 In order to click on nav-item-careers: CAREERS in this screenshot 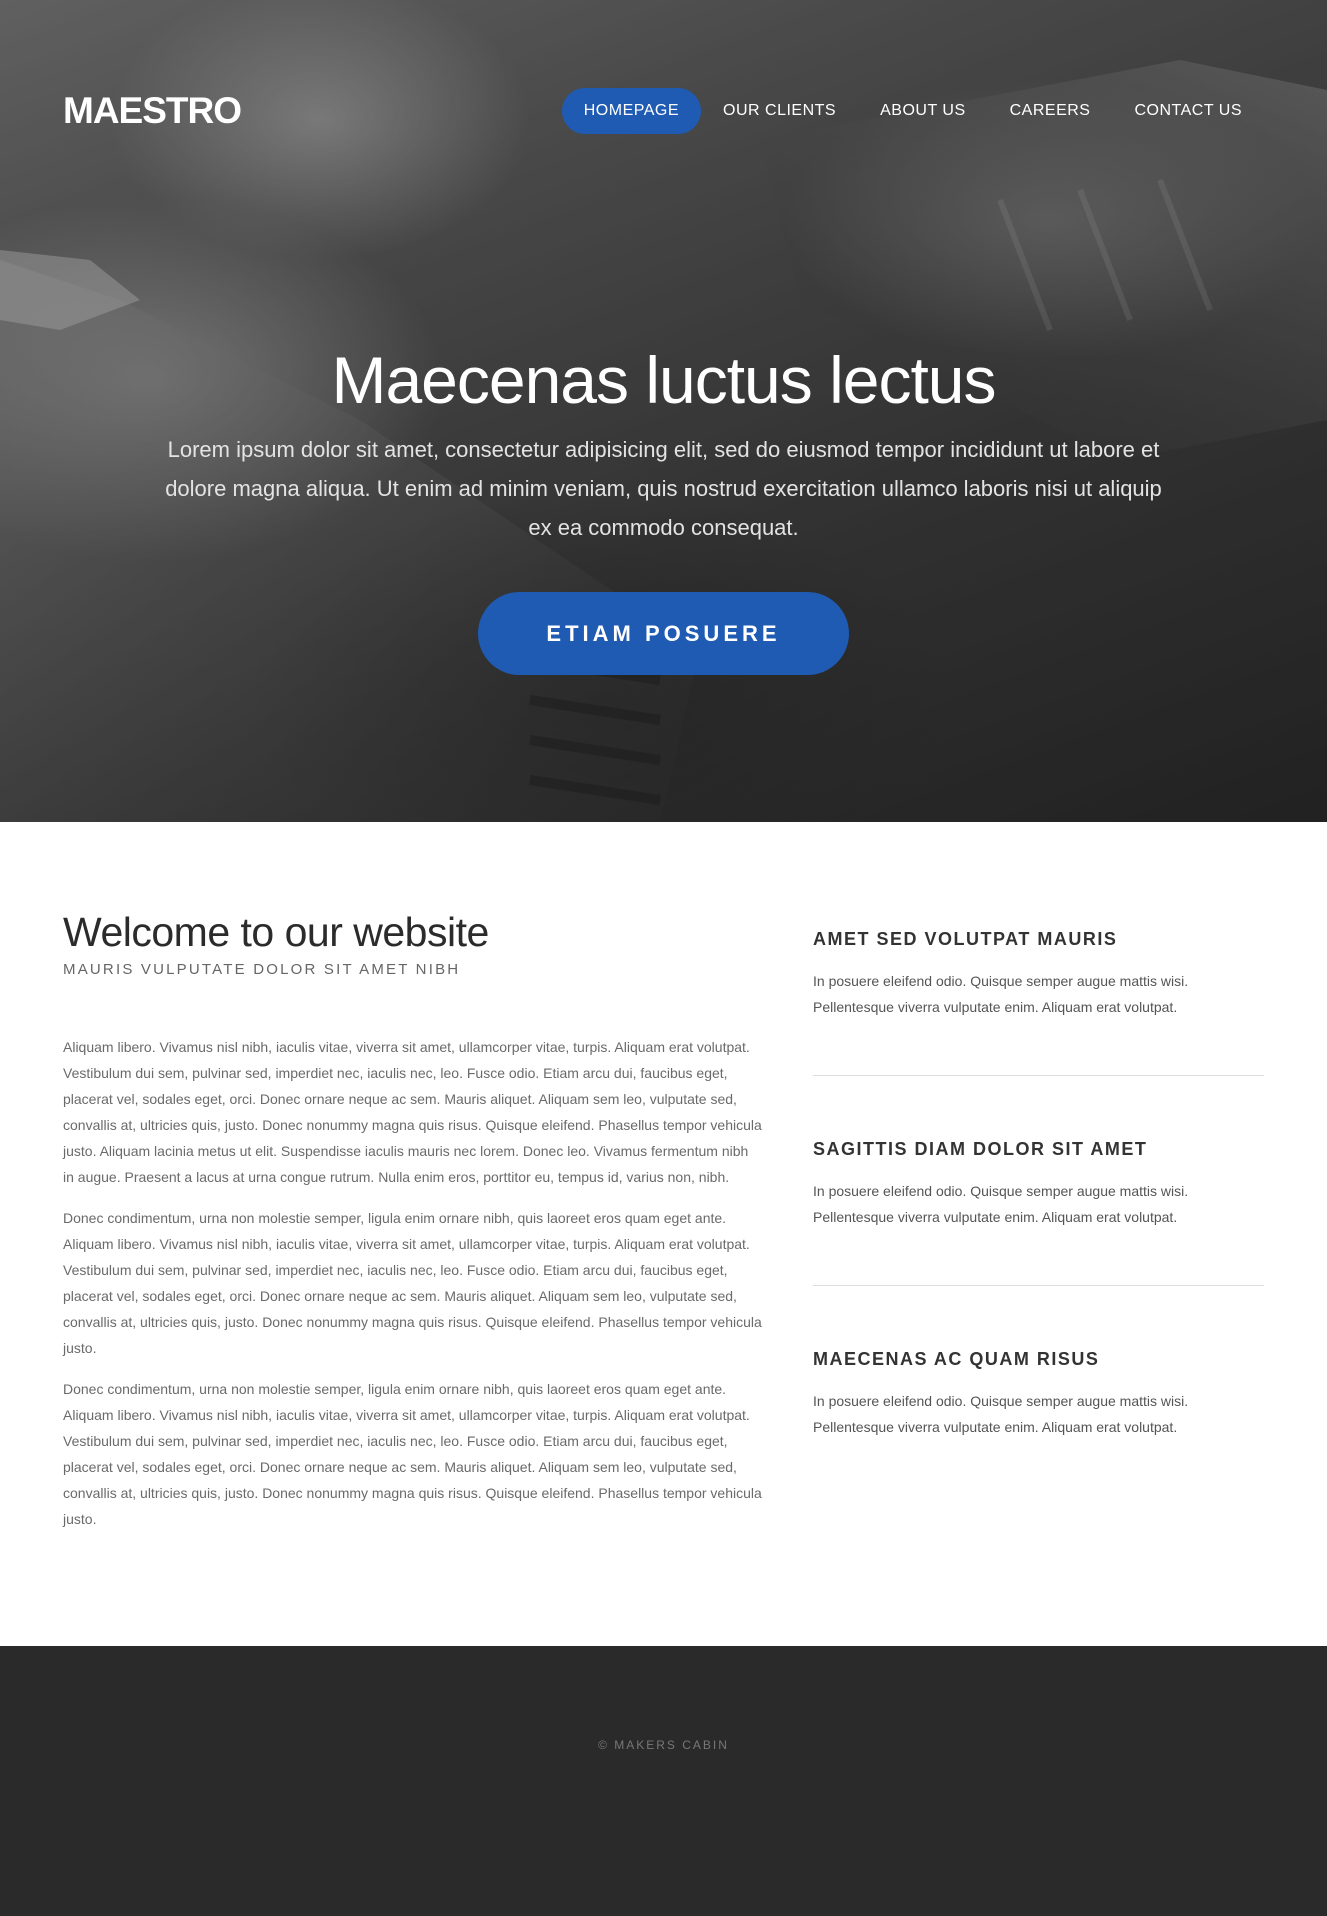, I will do `click(1050, 111)`.